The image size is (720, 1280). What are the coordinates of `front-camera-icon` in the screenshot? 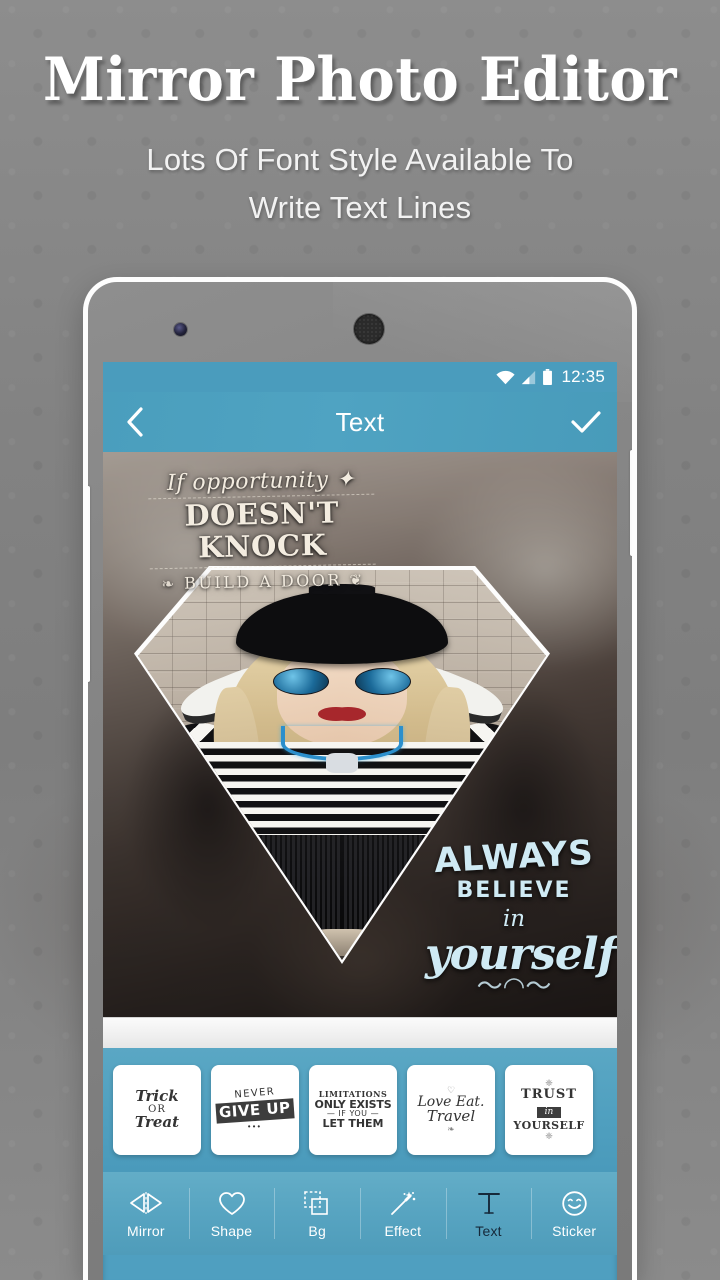 It's located at (180, 329).